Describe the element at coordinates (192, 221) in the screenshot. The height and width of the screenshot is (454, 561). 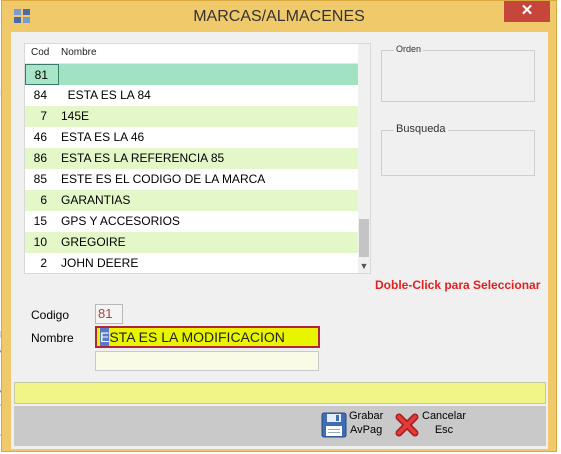
I see `table-row: 15 GPS Y ACCESORIOS` at that location.